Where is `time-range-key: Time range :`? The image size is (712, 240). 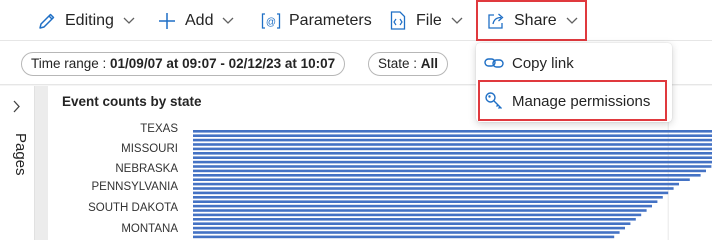
time-range-key: Time range : is located at coordinates (71, 63).